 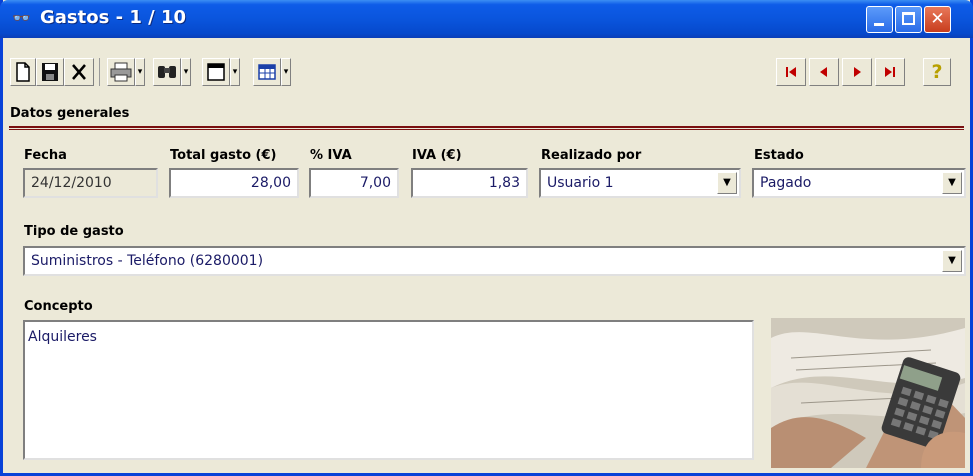 What do you see at coordinates (234, 183) in the screenshot?
I see `total-gasto-field: 28,00` at bounding box center [234, 183].